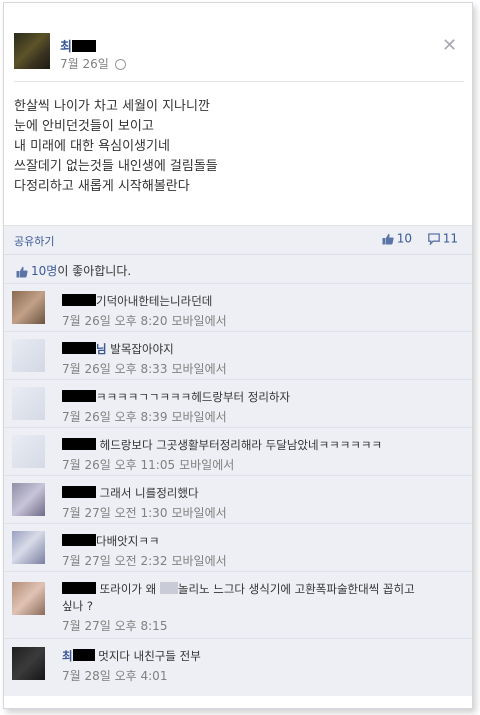 The width and height of the screenshot is (480, 715). I want to click on comment-item: ㅋㅋㅋㅋㄱㄱㅋㅋㅋ헤드랑부터 정리하자 7월 26일 오후 8:39 모바일에서, so click(238, 403).